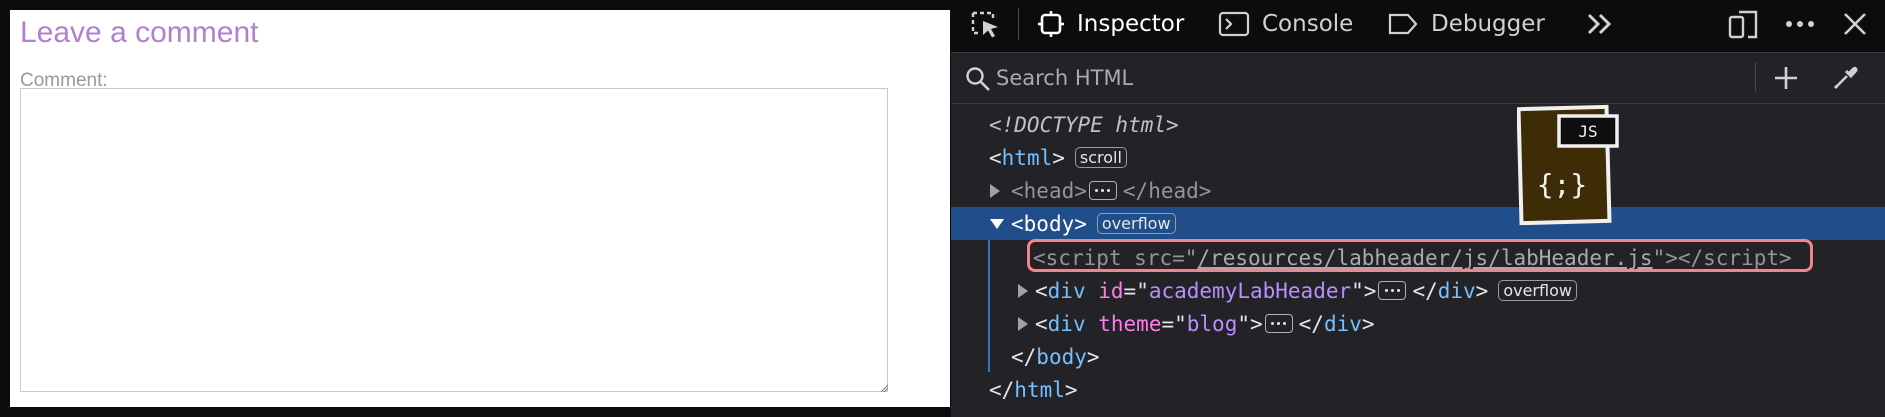 The height and width of the screenshot is (417, 1885). What do you see at coordinates (1786, 78) in the screenshot?
I see `add-node-icon` at bounding box center [1786, 78].